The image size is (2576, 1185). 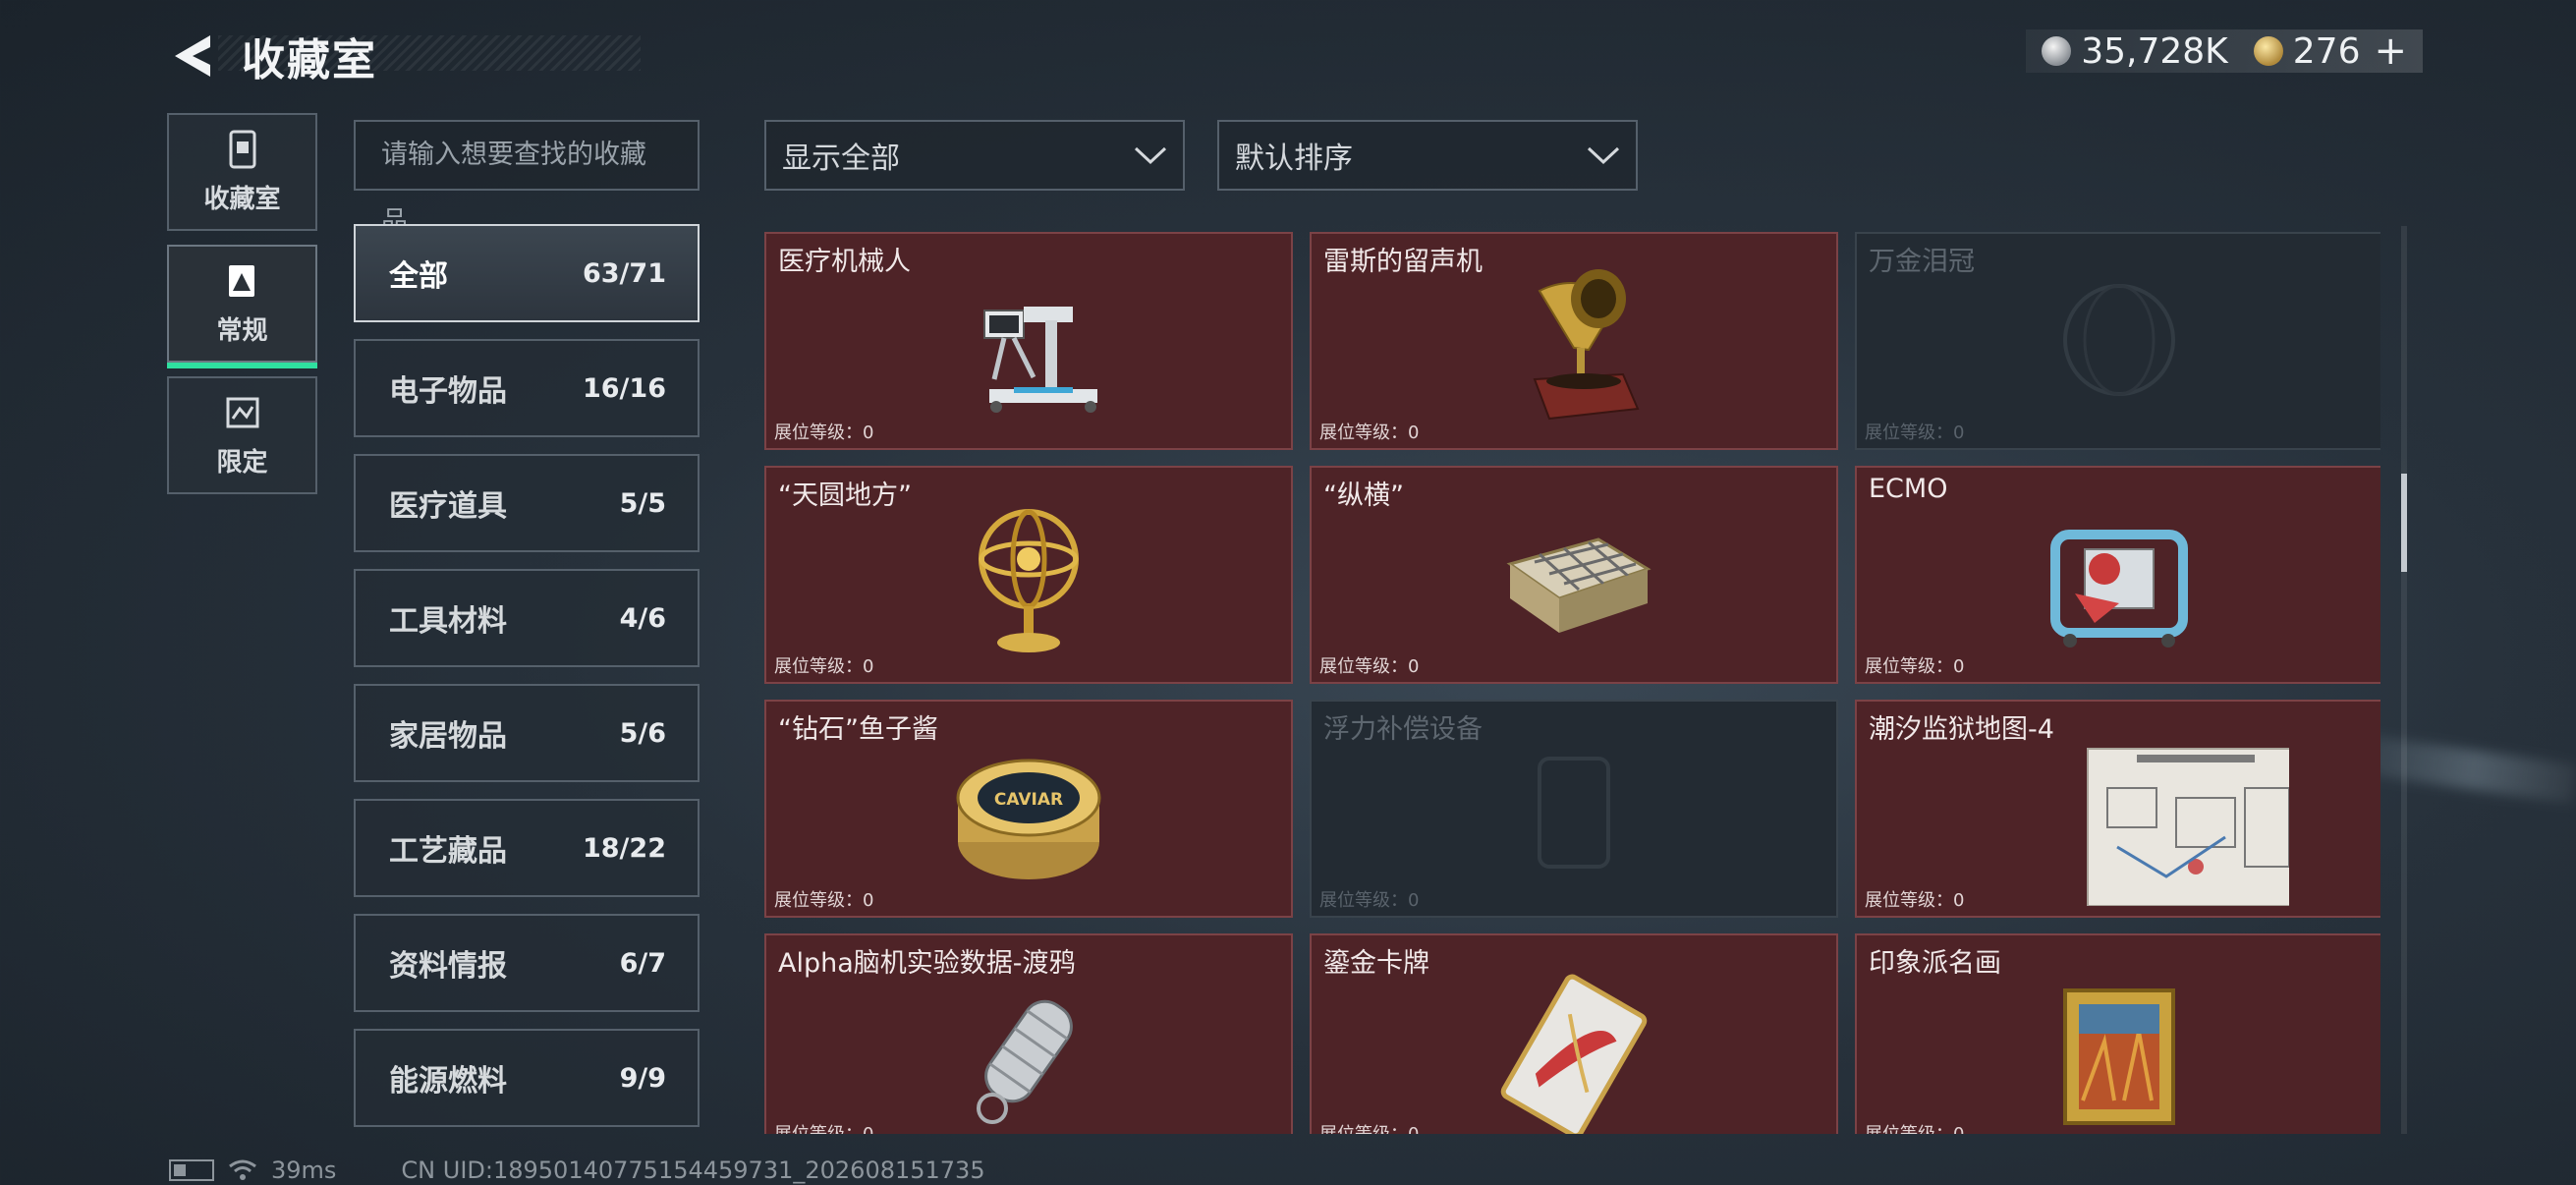 I want to click on display-filter-dropdown: 显示全部, so click(x=974, y=155).